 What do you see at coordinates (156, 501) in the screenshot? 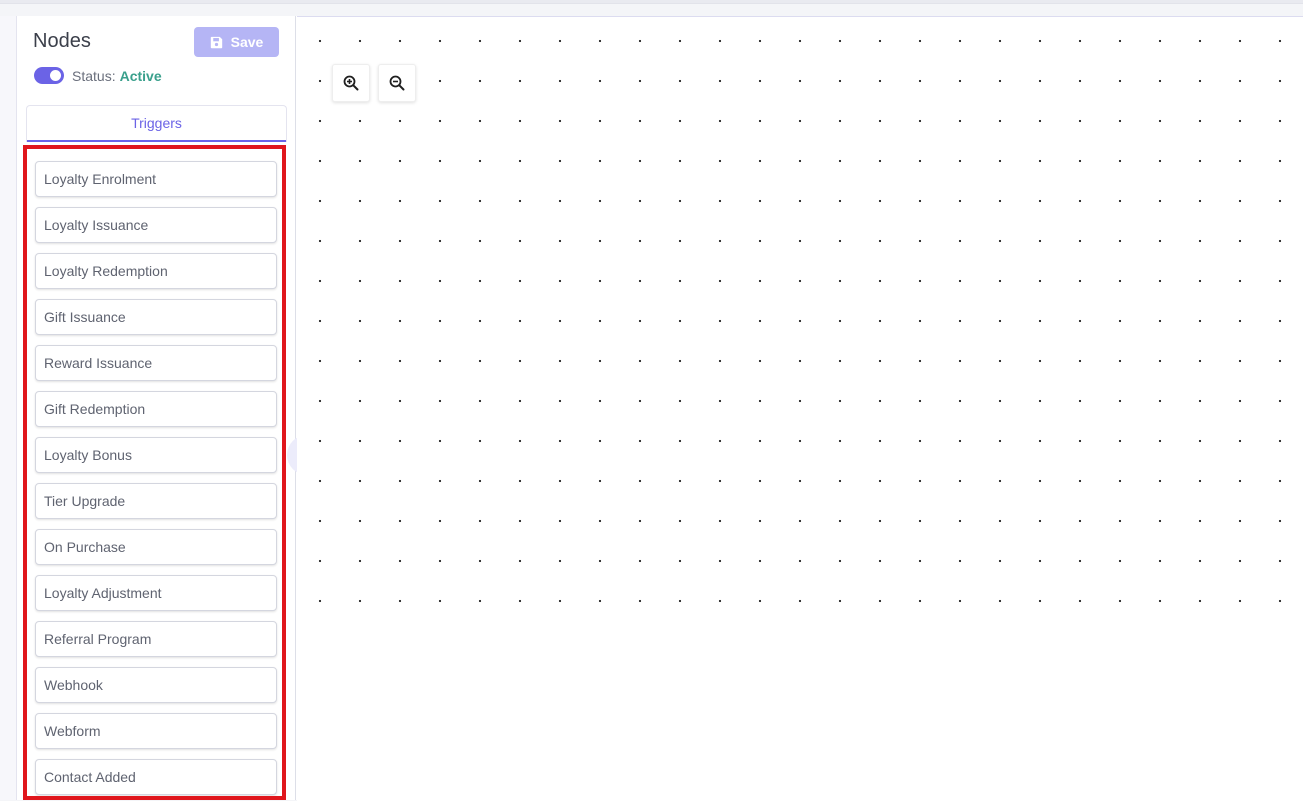
I see `trigger-item-tier-upgrade: Tier Upgrade` at bounding box center [156, 501].